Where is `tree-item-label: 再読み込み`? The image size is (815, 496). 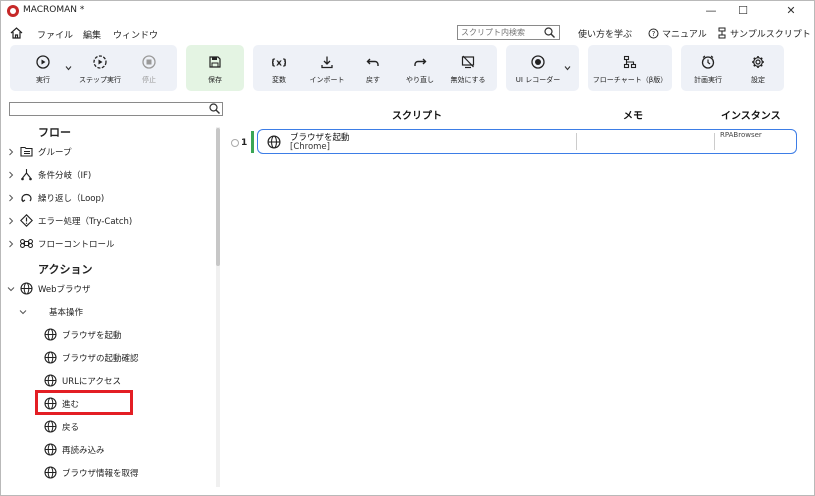
tree-item-label: 再読み込み is located at coordinates (83, 451).